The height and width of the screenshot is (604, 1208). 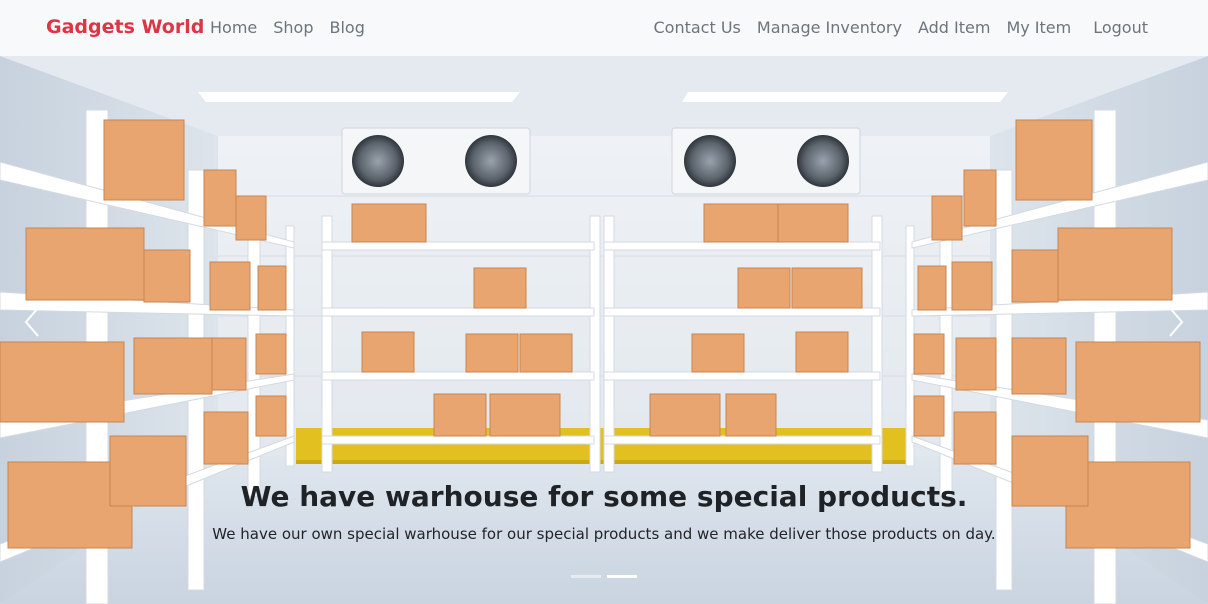 I want to click on nav-add-item-link: Add Item, so click(x=954, y=27).